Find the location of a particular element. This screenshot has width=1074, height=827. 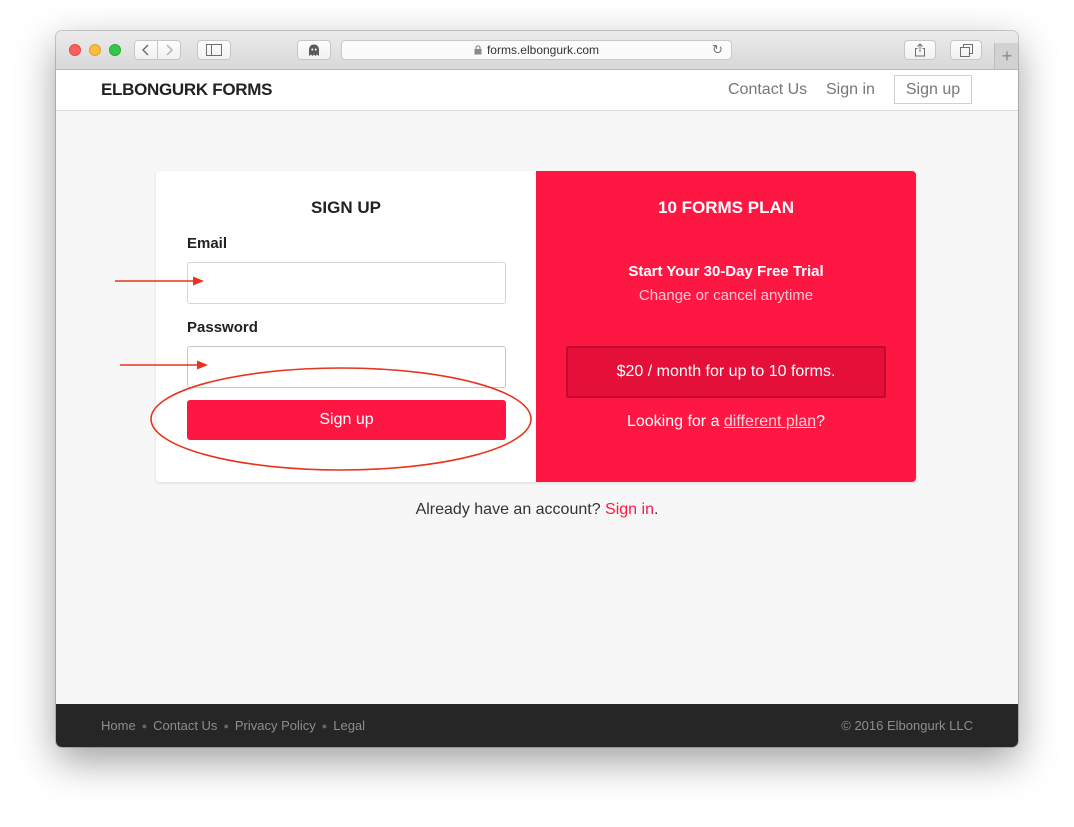

chevron-right-icon is located at coordinates (169, 50).